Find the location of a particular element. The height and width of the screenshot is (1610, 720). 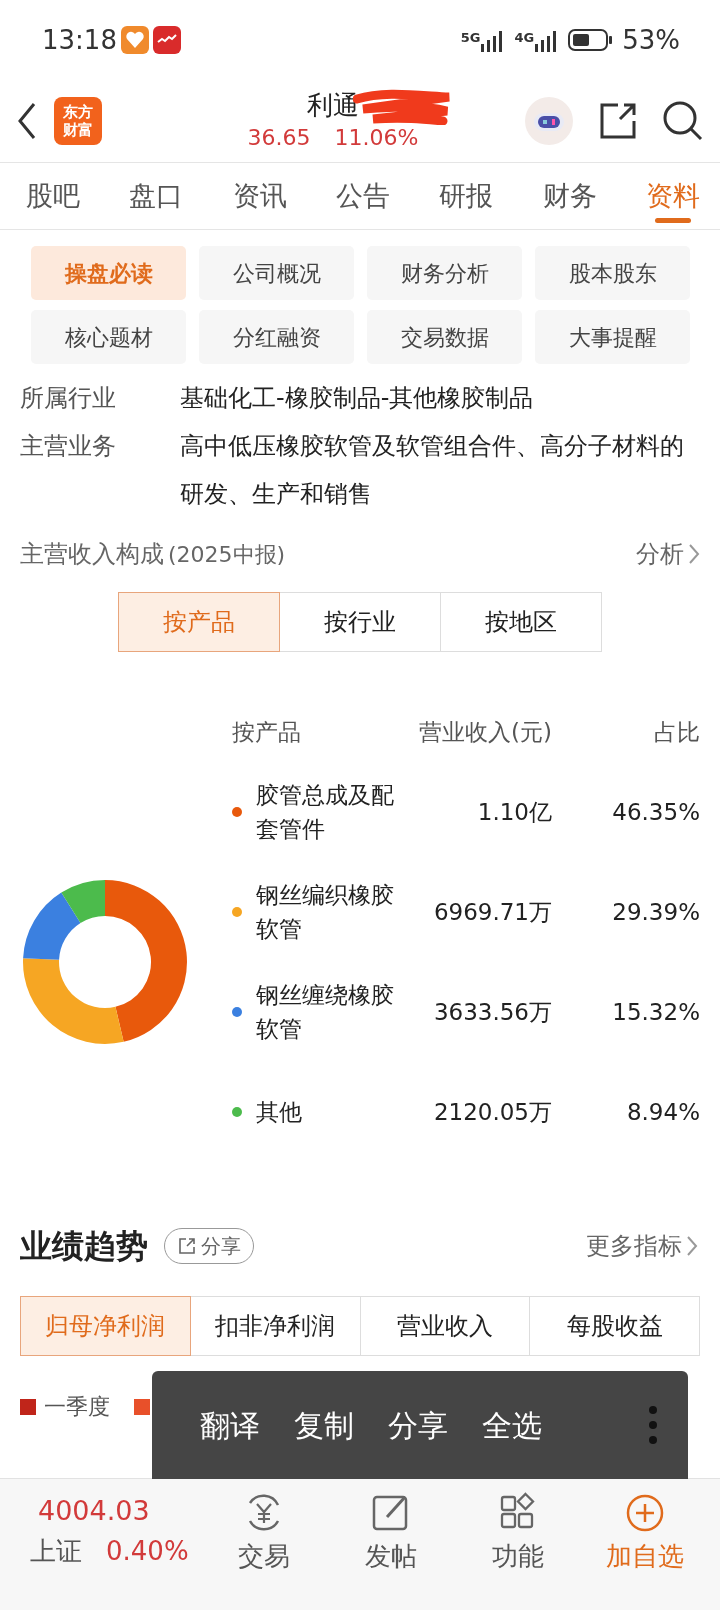

section-button: 财务分析 is located at coordinates (444, 273).